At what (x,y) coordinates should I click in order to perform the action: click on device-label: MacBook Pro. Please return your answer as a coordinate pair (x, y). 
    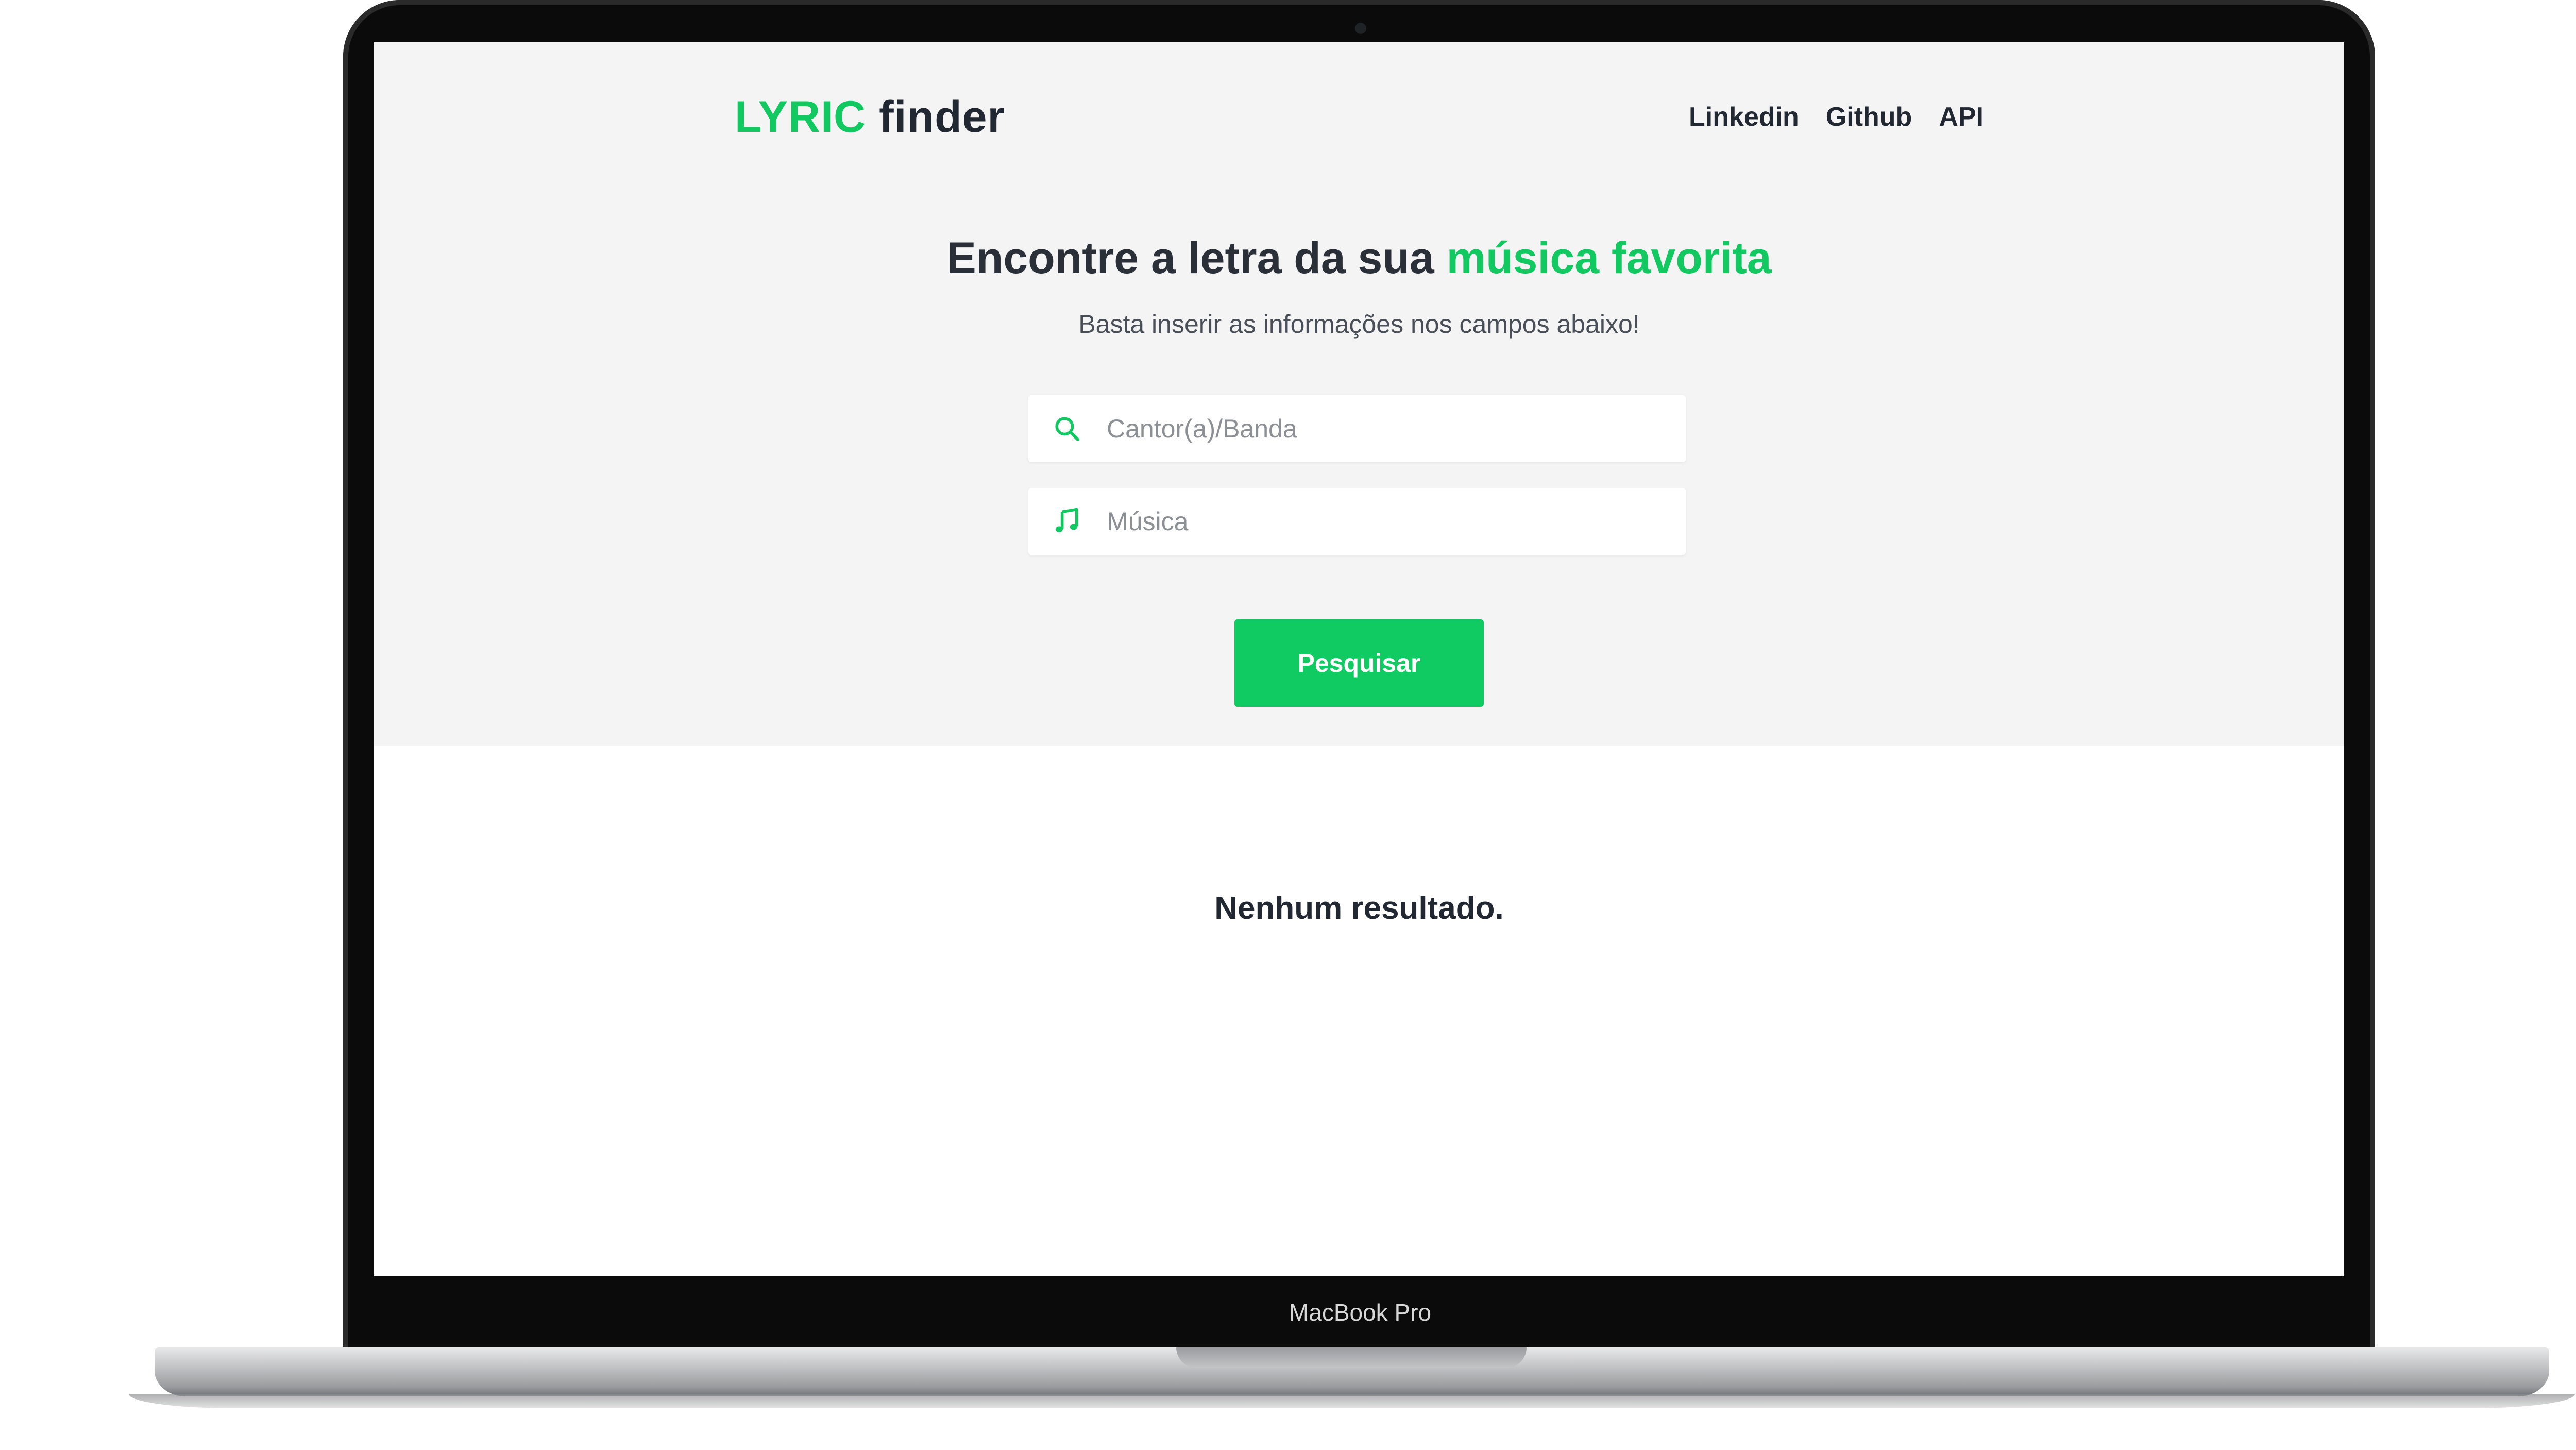
    Looking at the image, I should click on (1360, 1312).